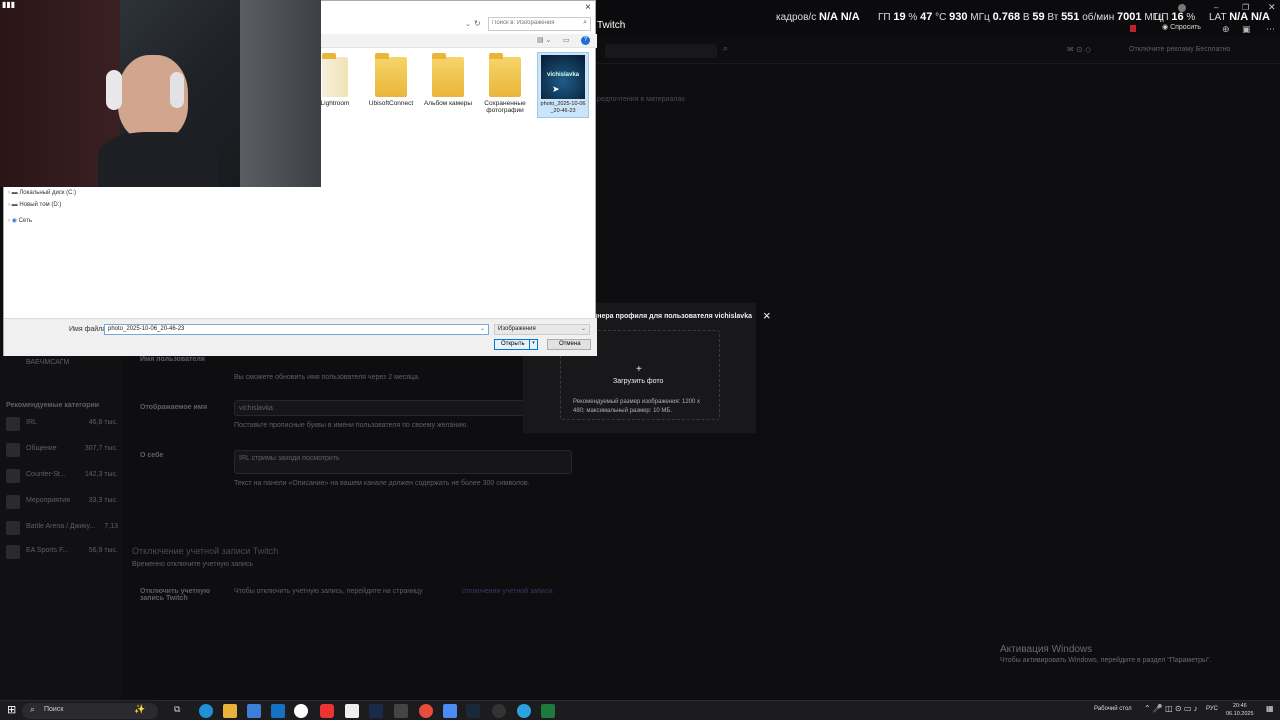 This screenshot has width=1280, height=720. I want to click on disable-account-title: Отключение учетной записи Twitch, so click(205, 551).